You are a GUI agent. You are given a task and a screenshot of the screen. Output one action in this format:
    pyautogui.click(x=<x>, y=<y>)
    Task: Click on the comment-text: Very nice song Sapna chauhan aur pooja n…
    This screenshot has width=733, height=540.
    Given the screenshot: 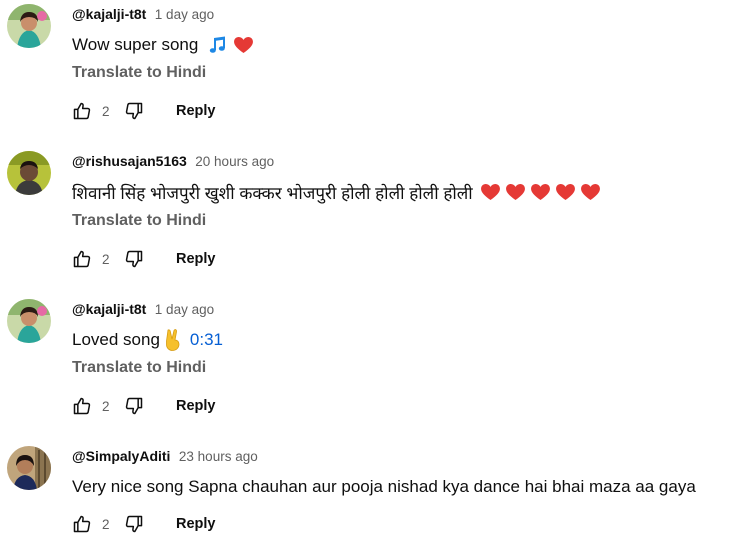 What is the action you would take?
    pyautogui.click(x=384, y=486)
    